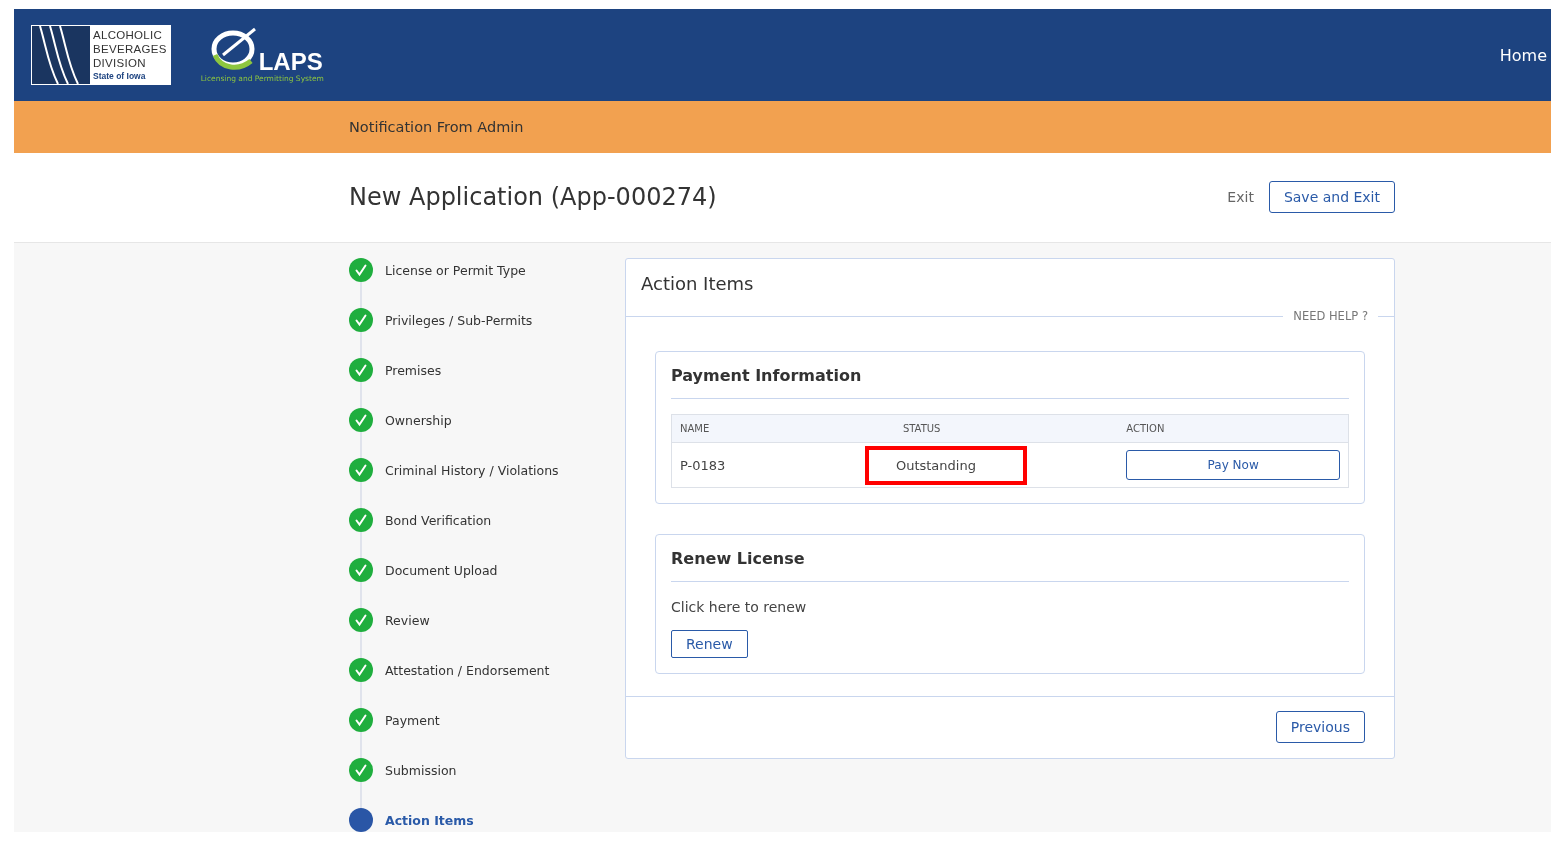  I want to click on logo-text: LAPS, so click(290, 62).